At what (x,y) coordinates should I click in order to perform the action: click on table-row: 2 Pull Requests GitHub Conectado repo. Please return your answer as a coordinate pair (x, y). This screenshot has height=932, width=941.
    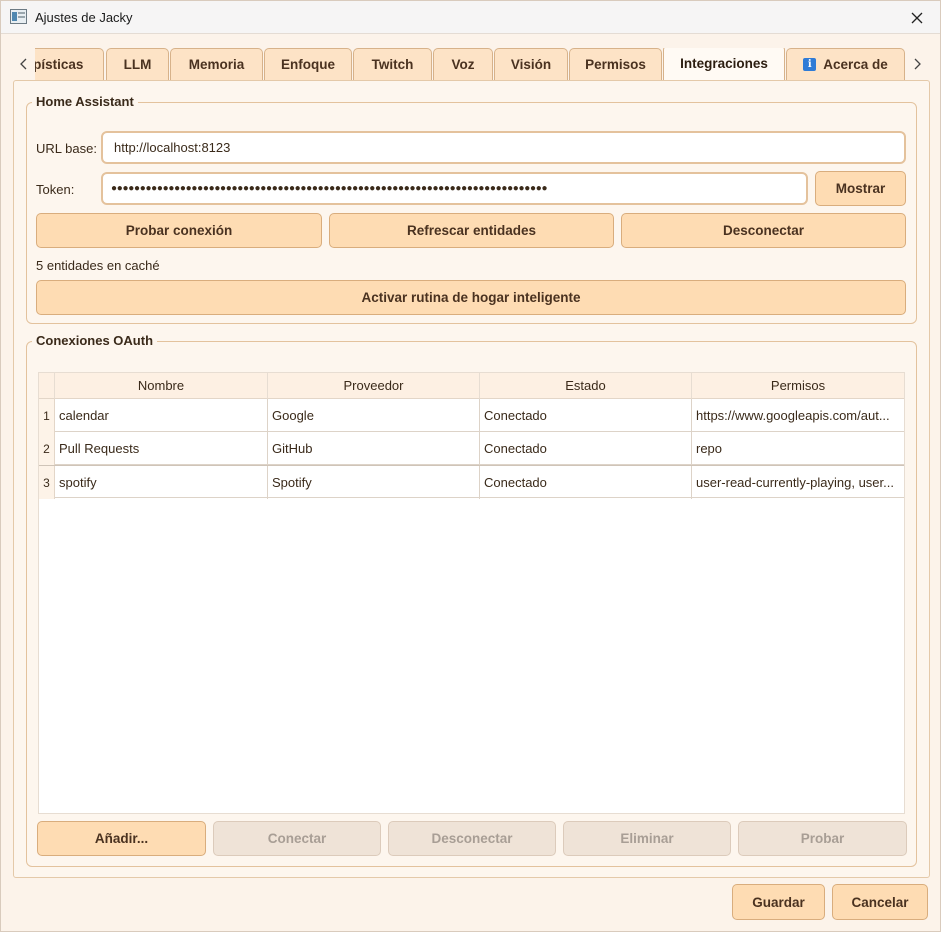
    Looking at the image, I should click on (471, 448).